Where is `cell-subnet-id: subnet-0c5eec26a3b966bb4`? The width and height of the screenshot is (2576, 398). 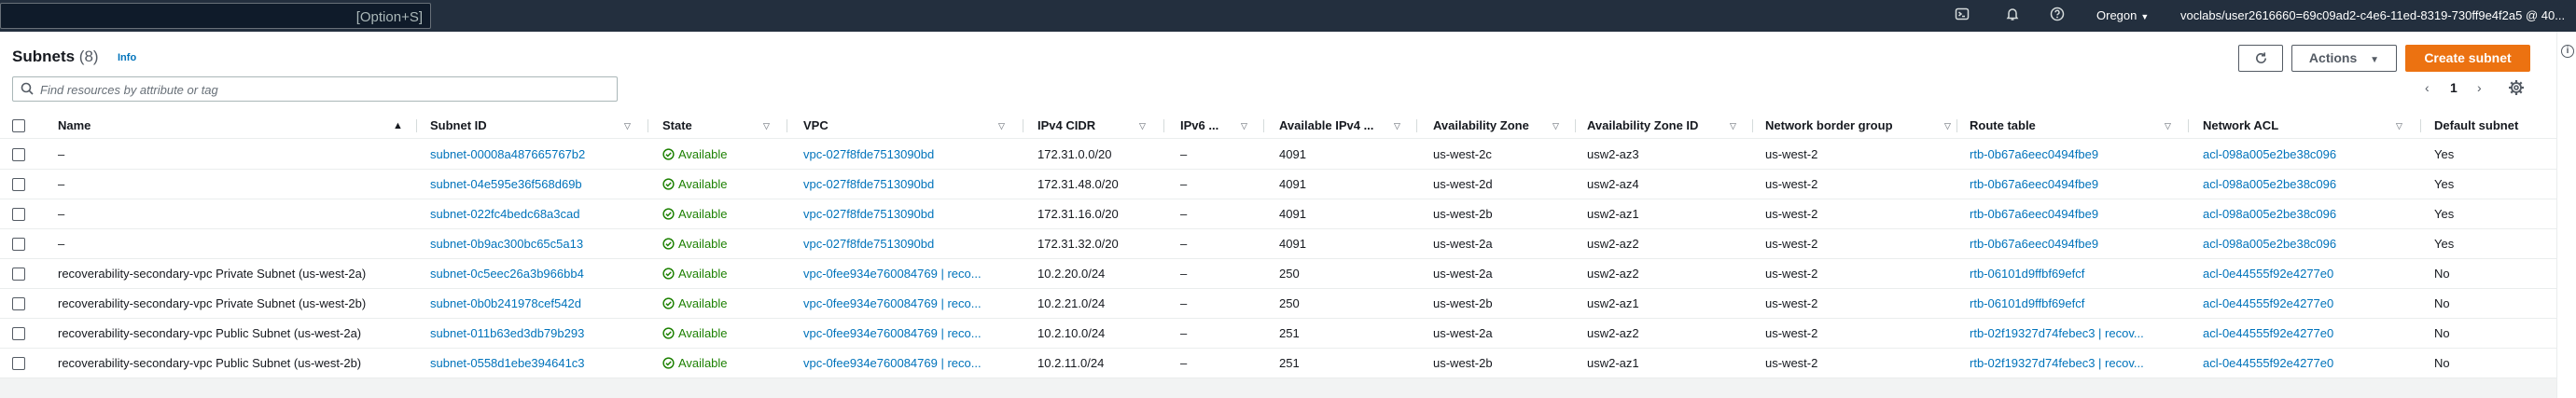 cell-subnet-id: subnet-0c5eec26a3b966bb4 is located at coordinates (537, 274).